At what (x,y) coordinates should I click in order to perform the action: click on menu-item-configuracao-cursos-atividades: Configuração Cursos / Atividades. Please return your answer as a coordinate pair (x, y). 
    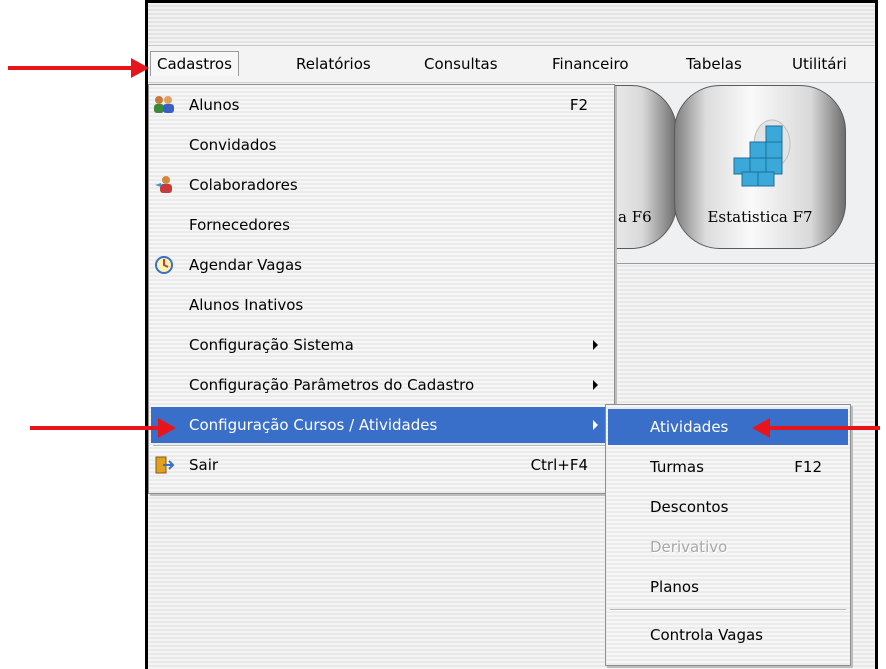
    Looking at the image, I should click on (381, 425).